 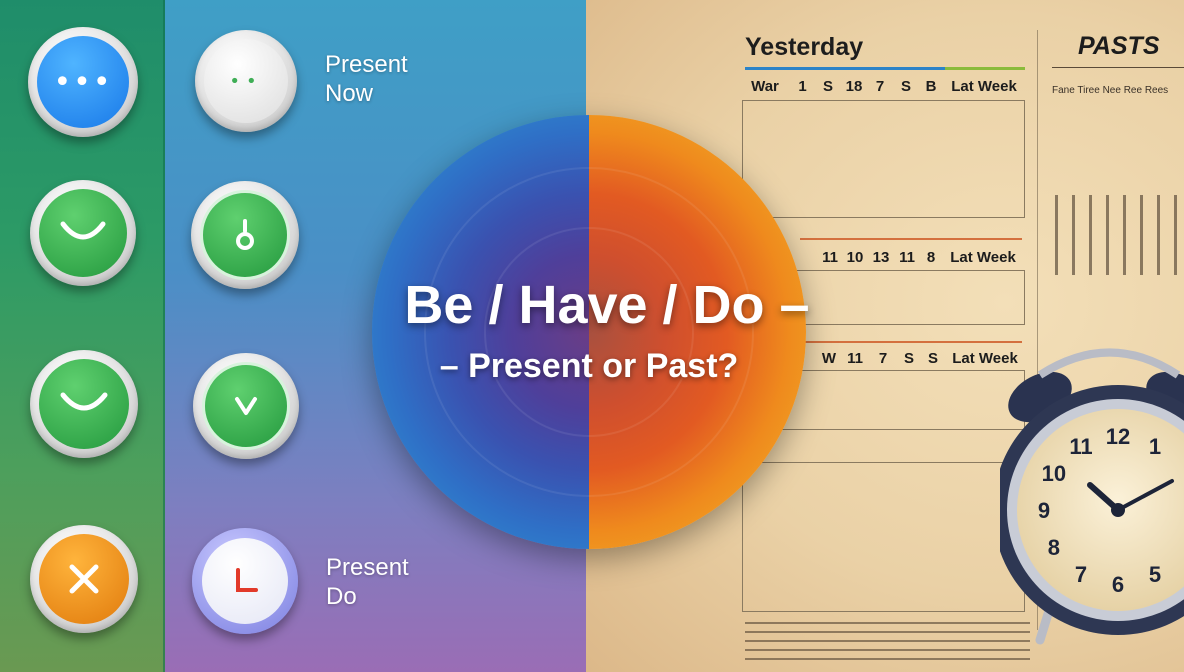 I want to click on main-title: Be / Have / Do –, so click(x=607, y=305).